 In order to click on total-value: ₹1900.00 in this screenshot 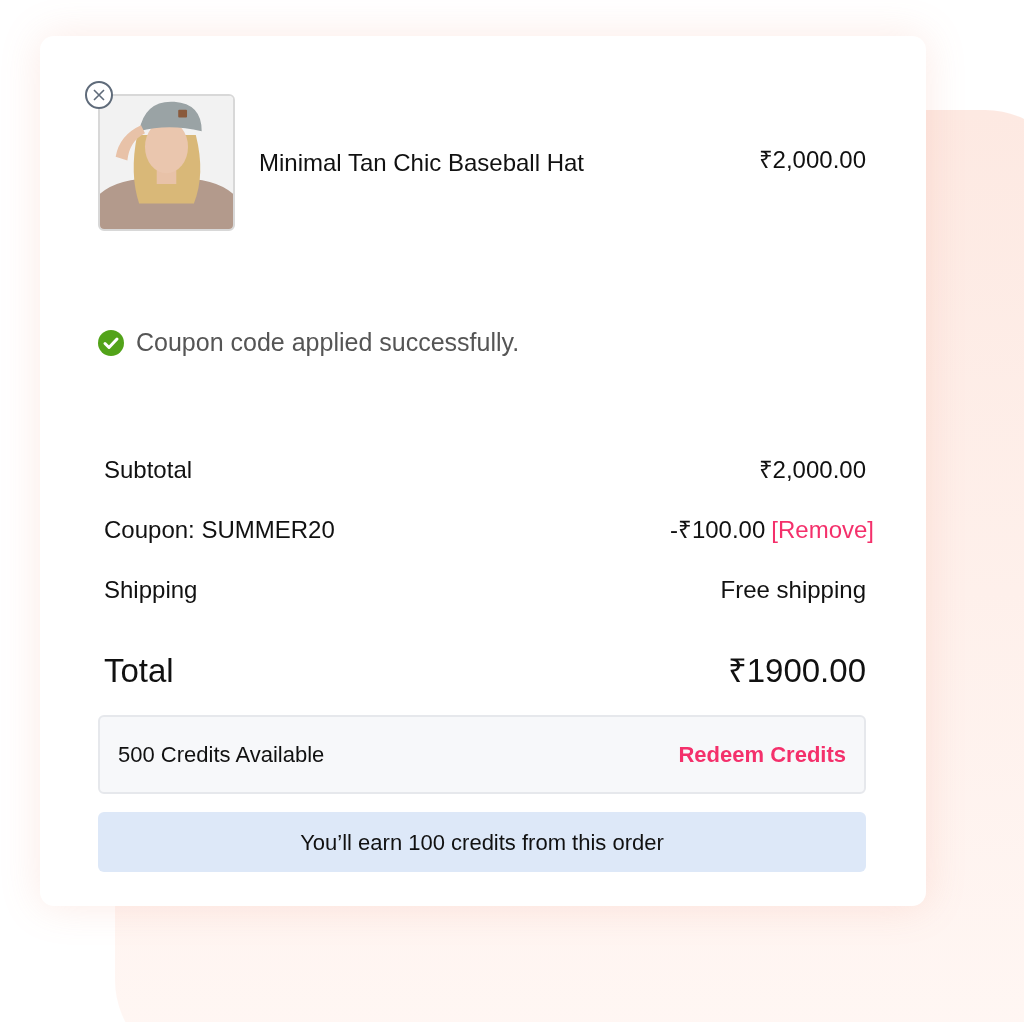, I will do `click(796, 670)`.